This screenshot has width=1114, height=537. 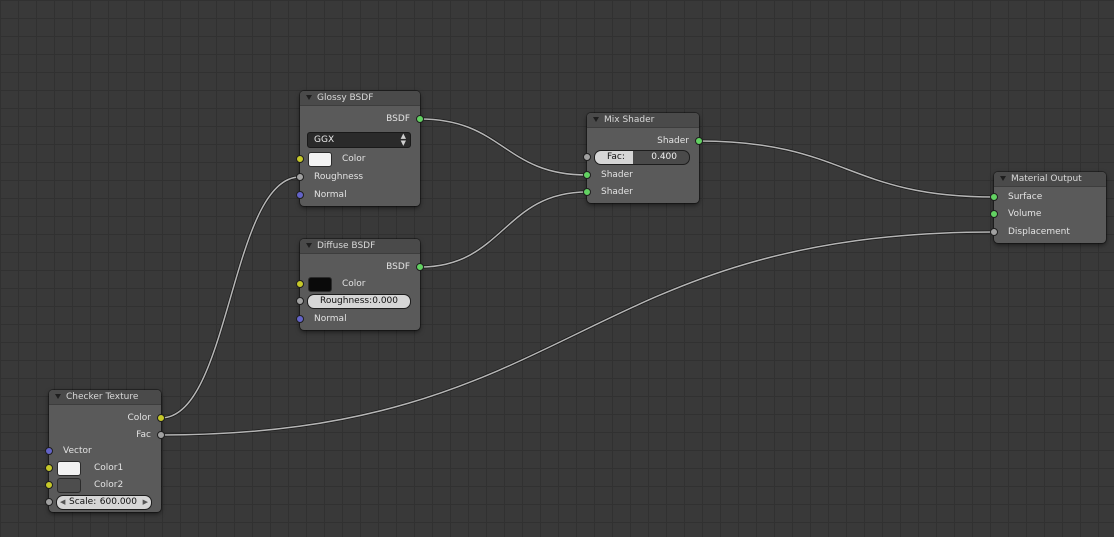 I want to click on color-output-row: Color, so click(x=107, y=418).